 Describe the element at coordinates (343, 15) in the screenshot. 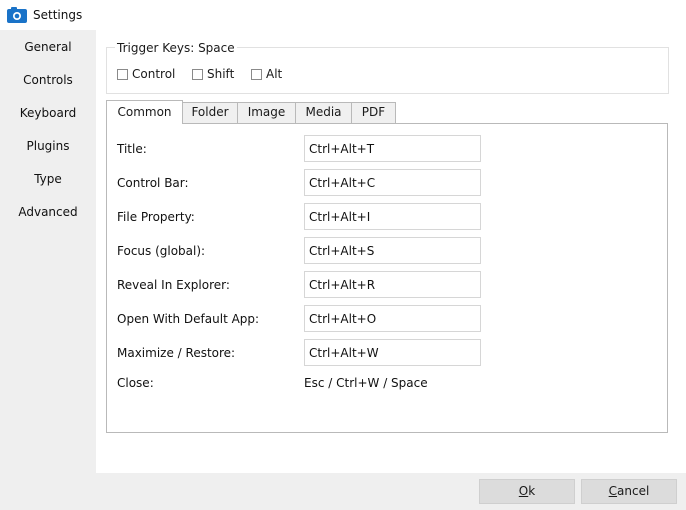

I see `title-bar: Settings` at that location.